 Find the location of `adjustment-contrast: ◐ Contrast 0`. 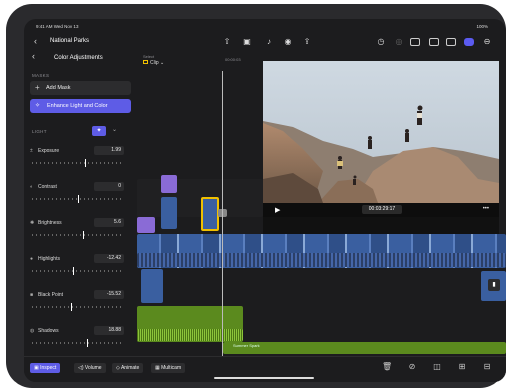

adjustment-contrast: ◐ Contrast 0 is located at coordinates (80, 200).